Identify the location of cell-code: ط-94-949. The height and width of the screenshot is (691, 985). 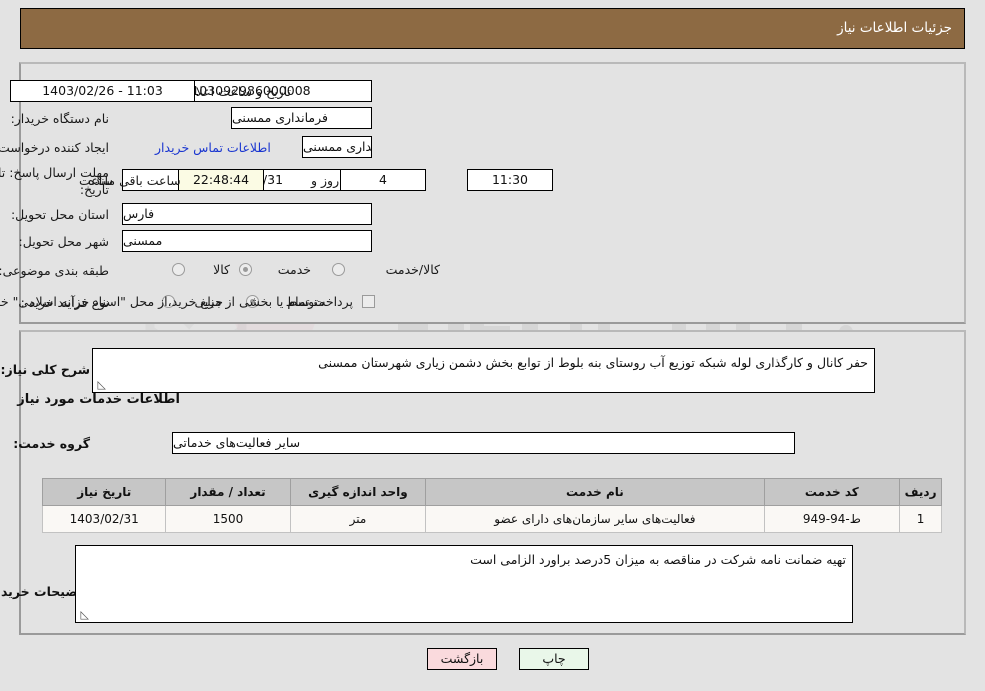
(832, 519).